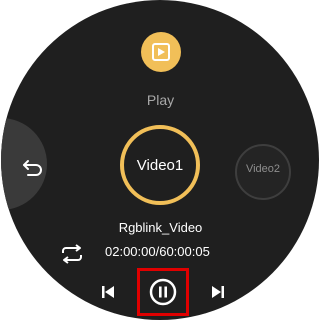 This screenshot has height=320, width=321. Describe the element at coordinates (160, 100) in the screenshot. I see `mode-label: Play` at that location.